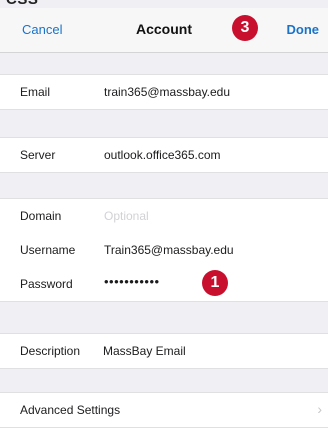 The width and height of the screenshot is (328, 428). Describe the element at coordinates (126, 216) in the screenshot. I see `domain-field: Optional` at that location.